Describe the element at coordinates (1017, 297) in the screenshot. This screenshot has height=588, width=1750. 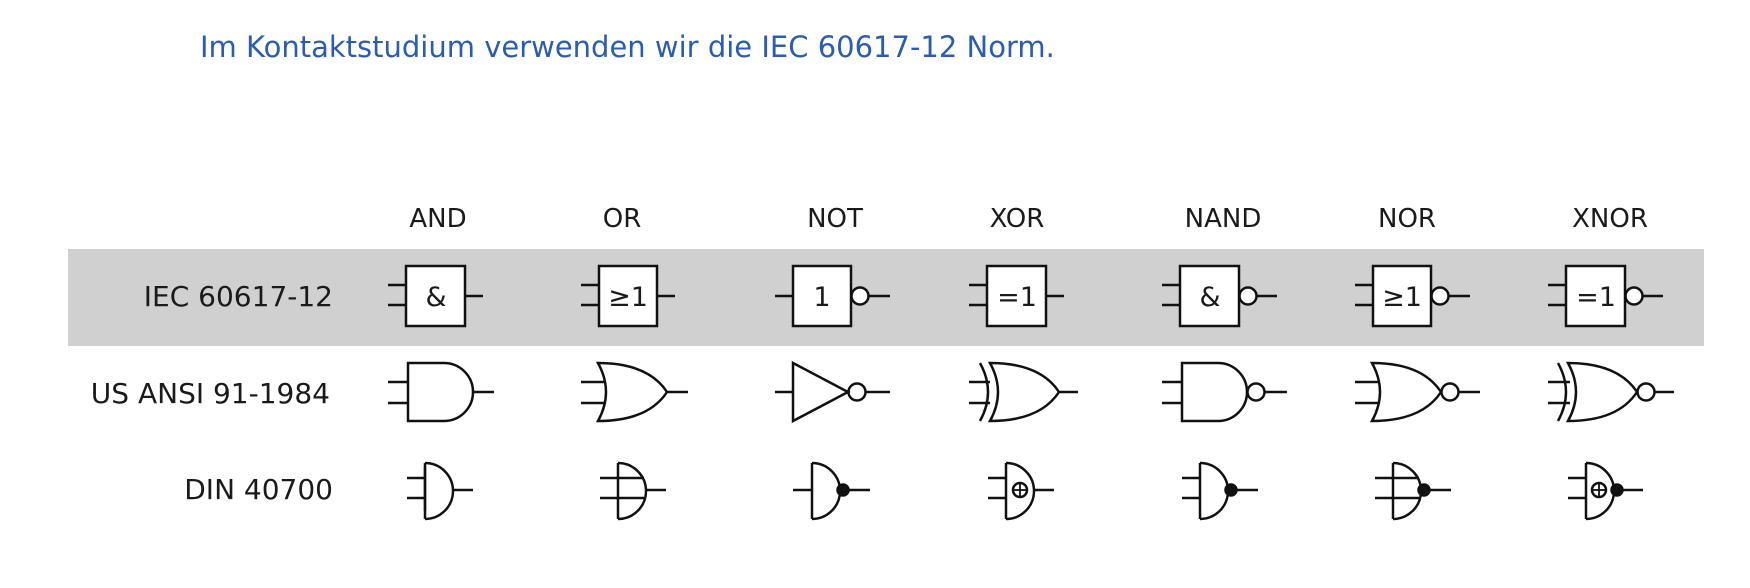
I see `iec-xor-label: =1` at that location.